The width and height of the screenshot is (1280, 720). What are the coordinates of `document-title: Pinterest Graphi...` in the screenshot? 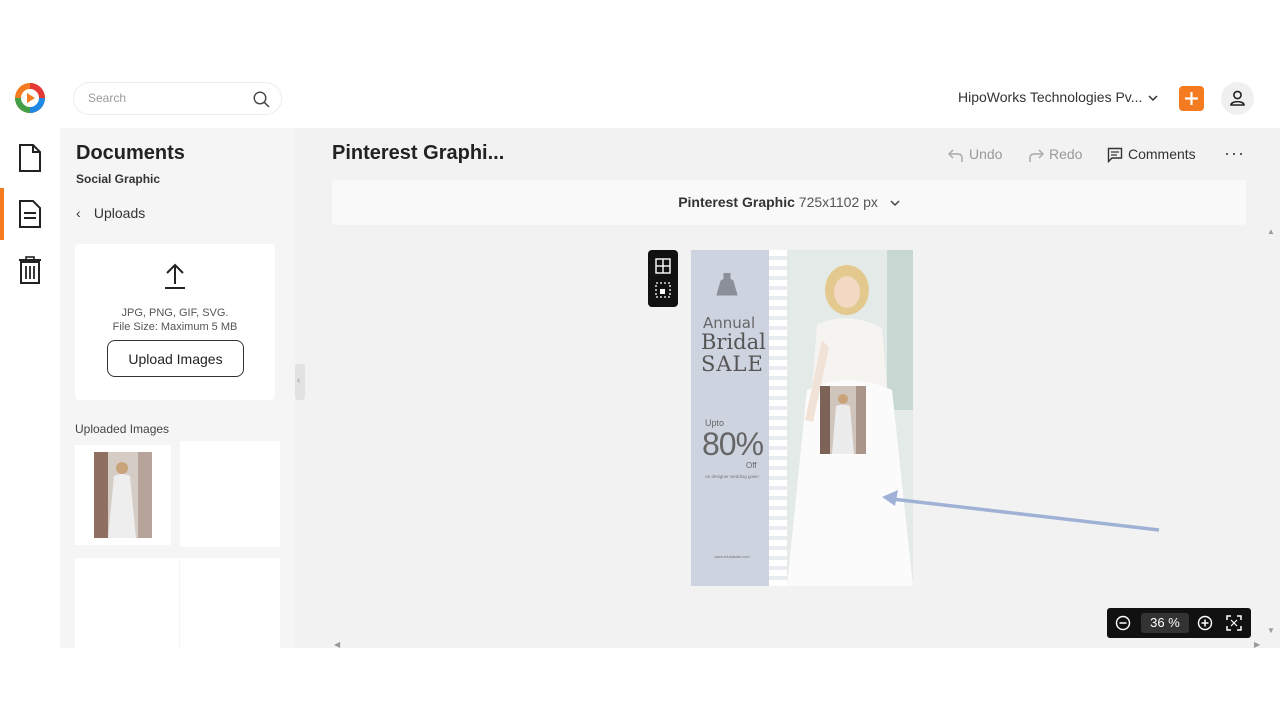 It's located at (418, 153).